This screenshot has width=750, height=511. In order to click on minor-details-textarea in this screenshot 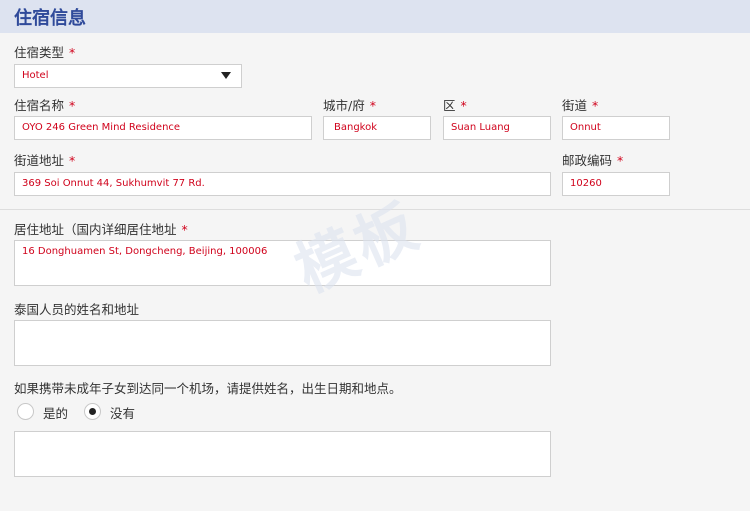, I will do `click(282, 454)`.